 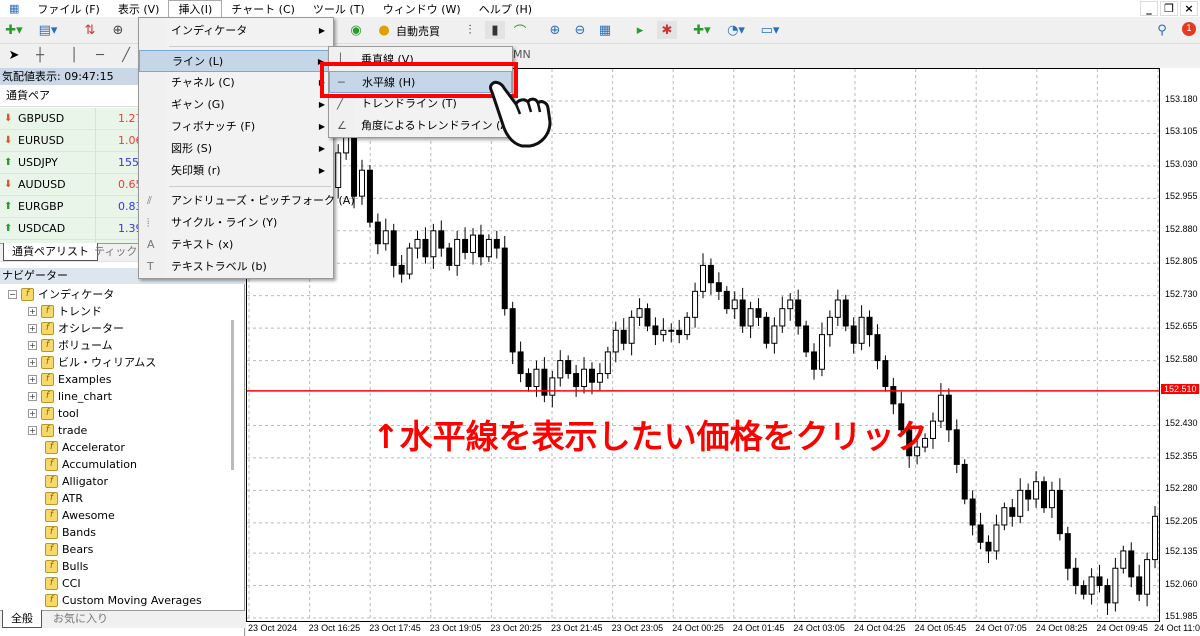 What do you see at coordinates (118, 30) in the screenshot?
I see `crosshair-target-icon: ⊕` at bounding box center [118, 30].